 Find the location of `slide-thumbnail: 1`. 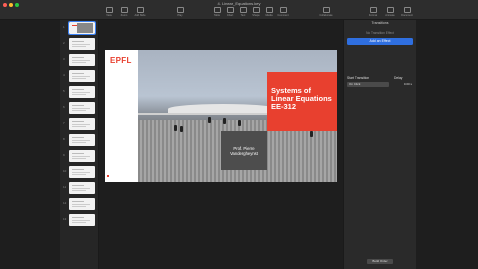

slide-thumbnail: 1 is located at coordinates (79, 28).